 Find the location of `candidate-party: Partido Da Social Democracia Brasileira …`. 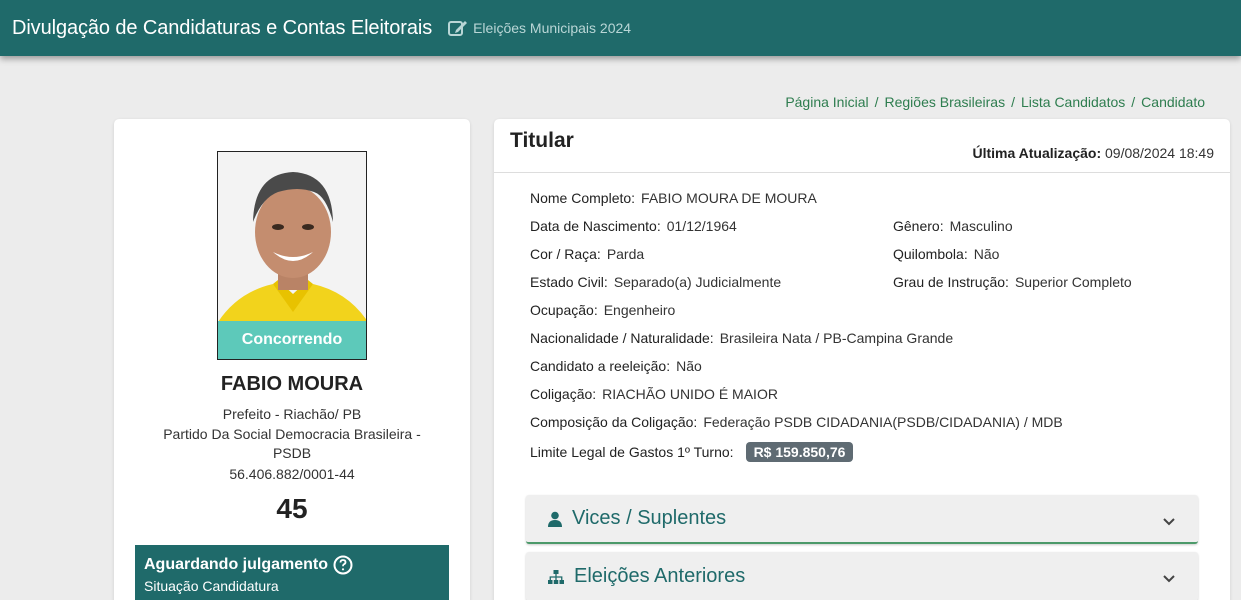

candidate-party: Partido Da Social Democracia Brasileira … is located at coordinates (292, 434).